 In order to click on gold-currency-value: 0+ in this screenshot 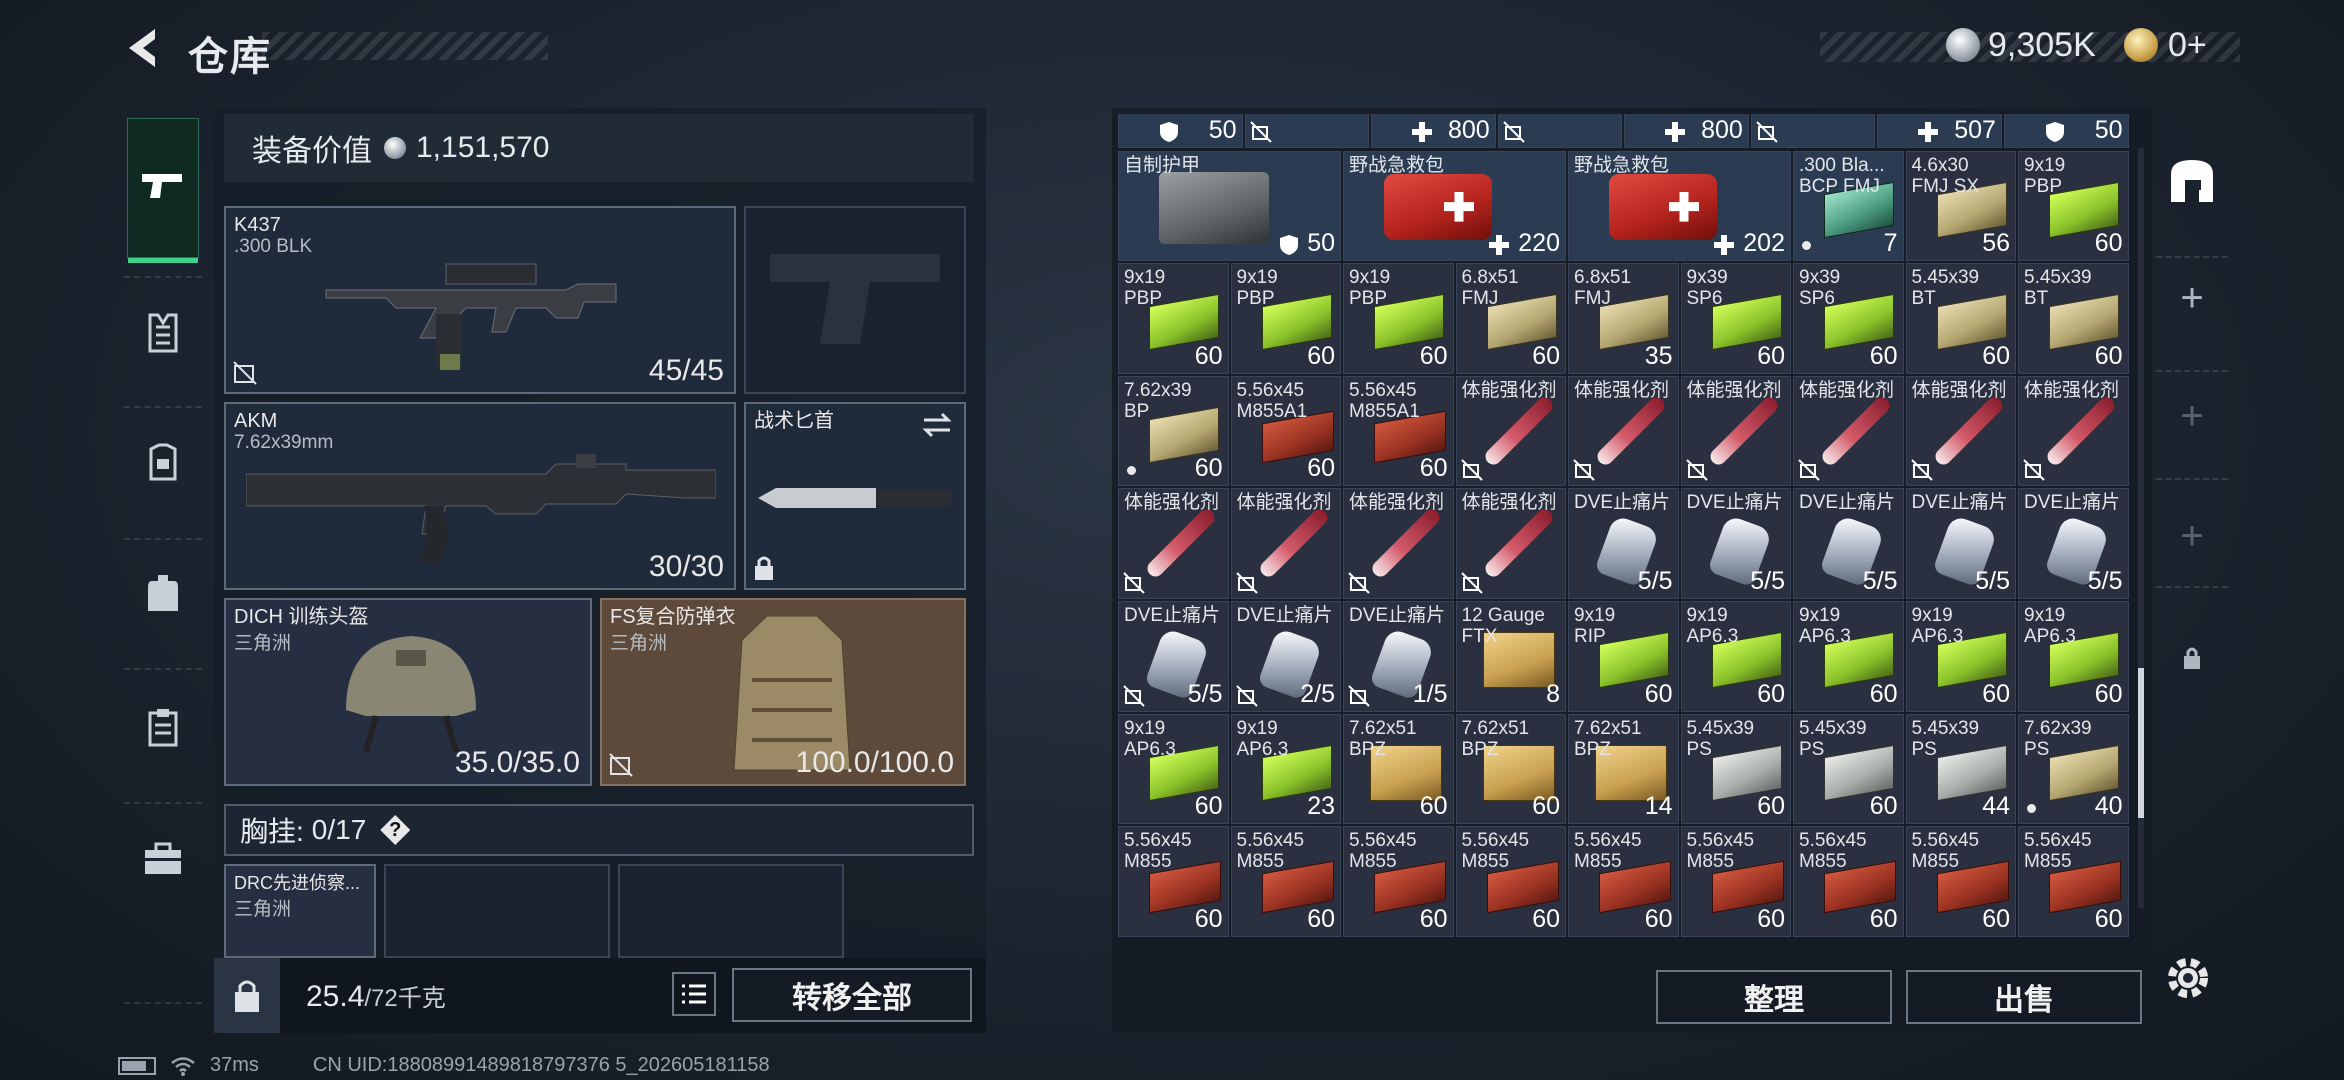, I will do `click(2187, 45)`.